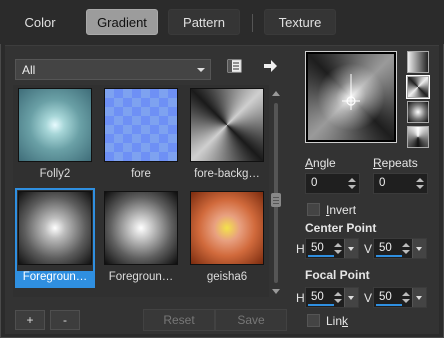 The image size is (444, 338). I want to click on gradient-label: fore, so click(141, 174).